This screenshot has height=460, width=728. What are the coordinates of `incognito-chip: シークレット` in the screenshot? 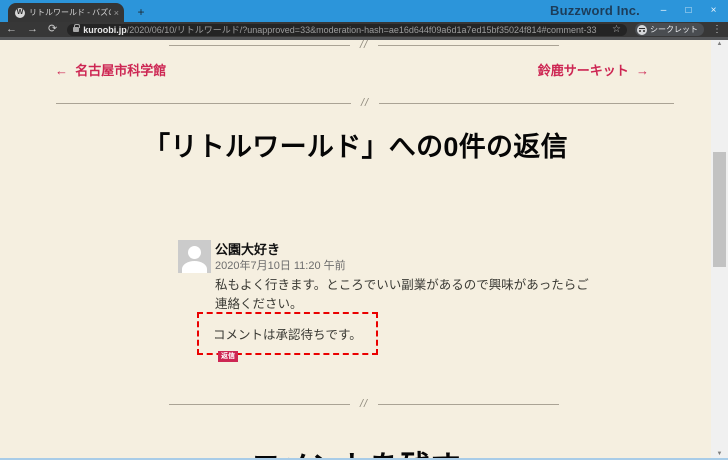 It's located at (669, 29).